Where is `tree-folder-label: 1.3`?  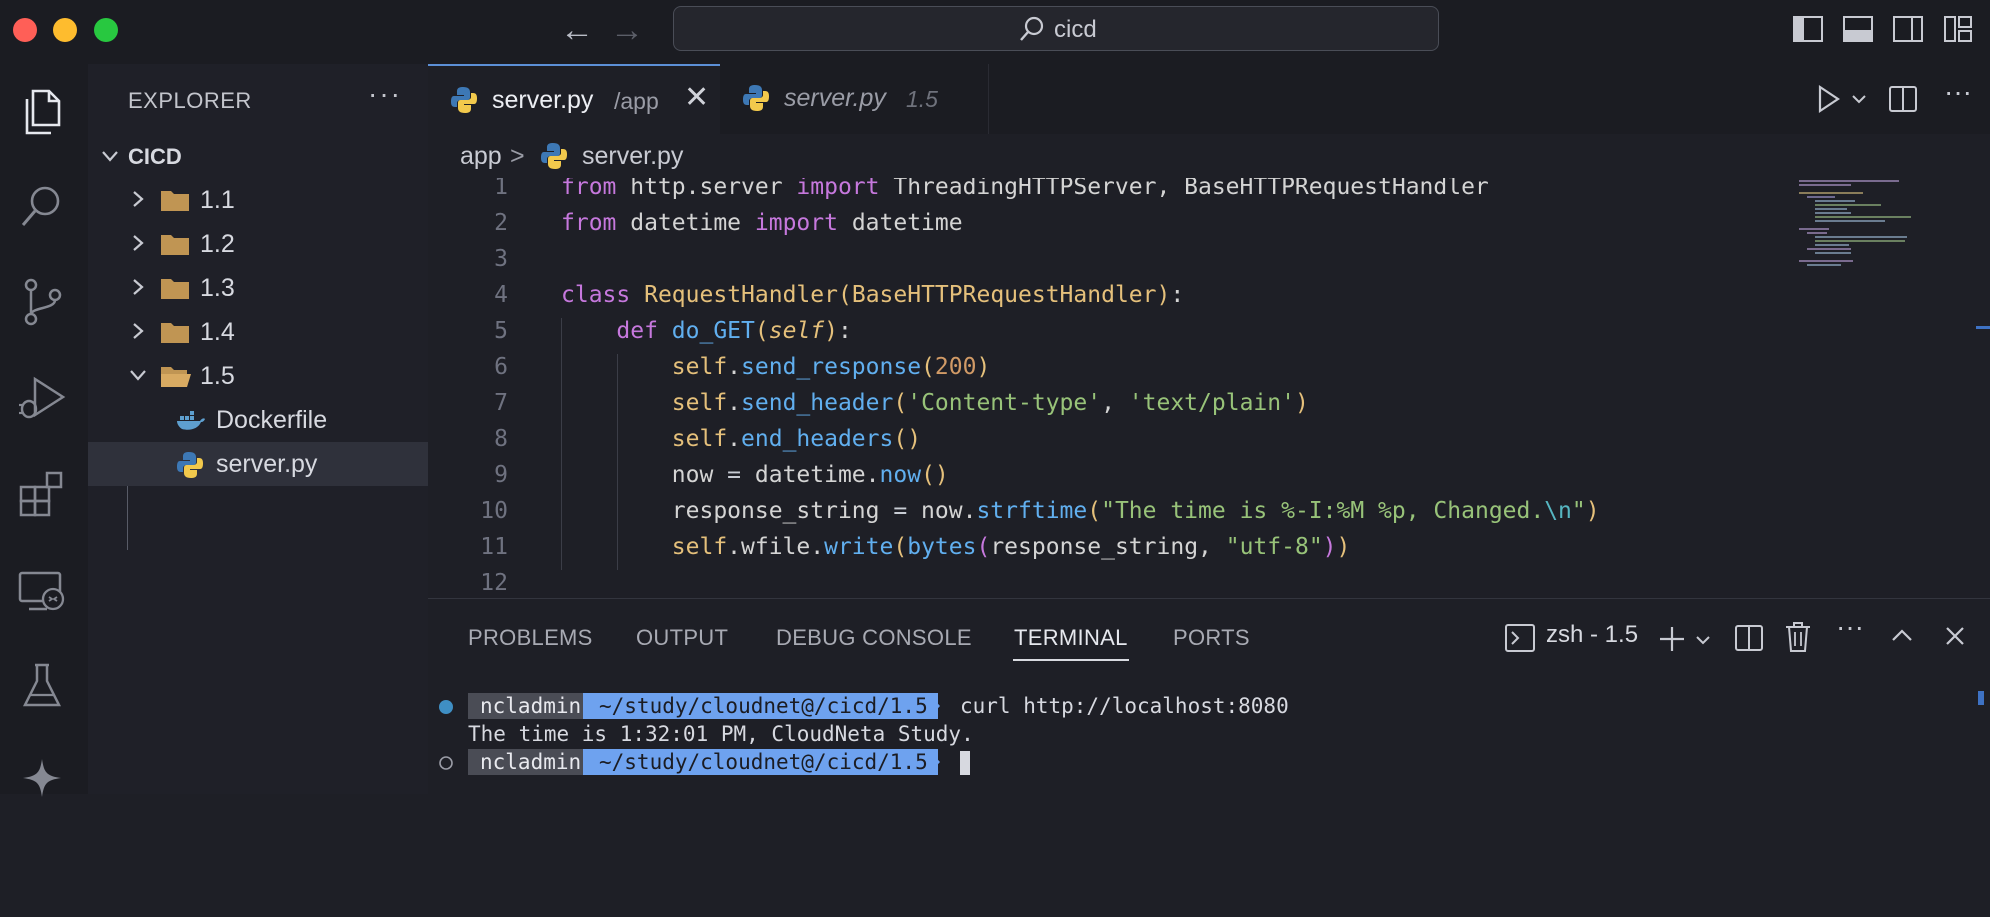 tree-folder-label: 1.3 is located at coordinates (217, 288).